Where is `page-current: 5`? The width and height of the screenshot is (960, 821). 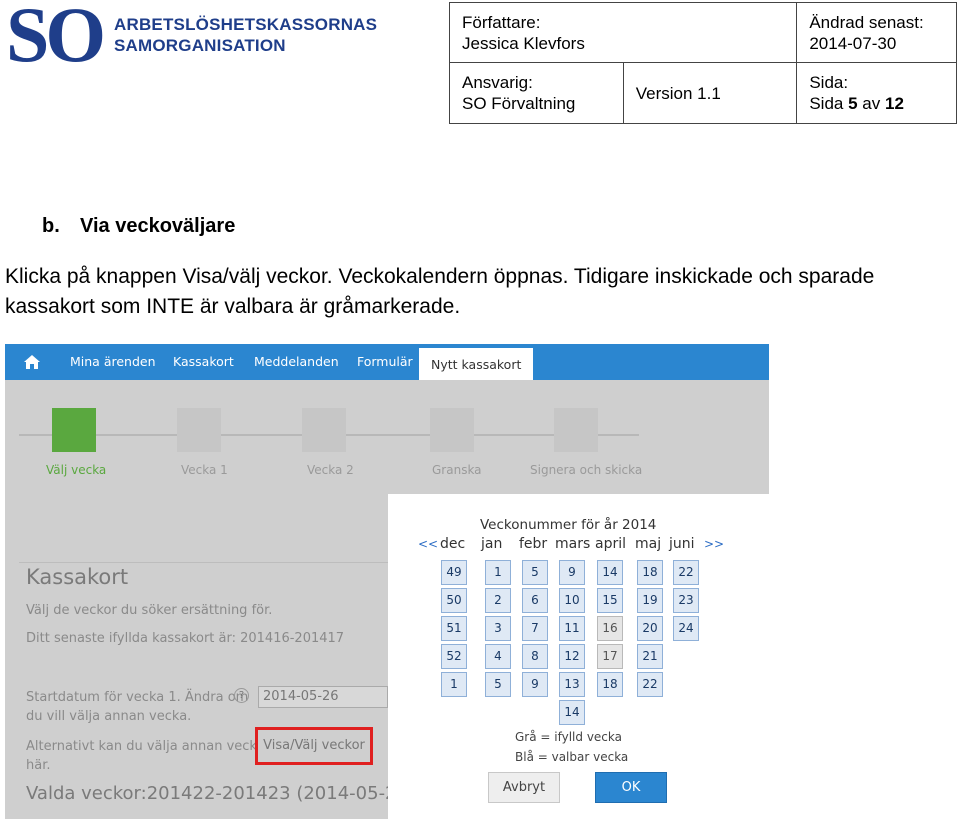 page-current: 5 is located at coordinates (853, 103).